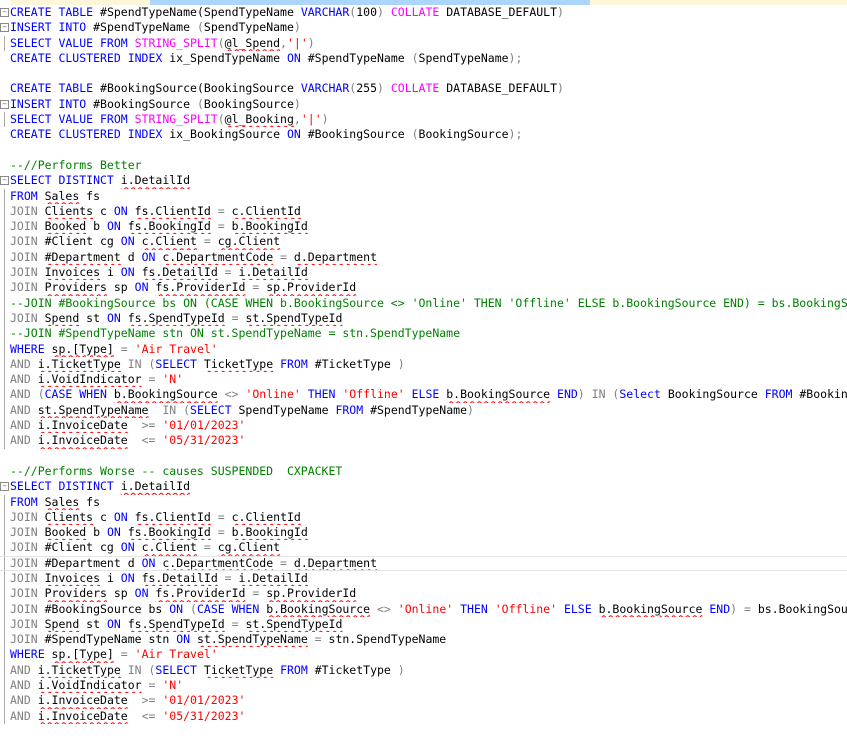 The height and width of the screenshot is (748, 847). What do you see at coordinates (169, 241) in the screenshot?
I see `code-token: c.Client` at bounding box center [169, 241].